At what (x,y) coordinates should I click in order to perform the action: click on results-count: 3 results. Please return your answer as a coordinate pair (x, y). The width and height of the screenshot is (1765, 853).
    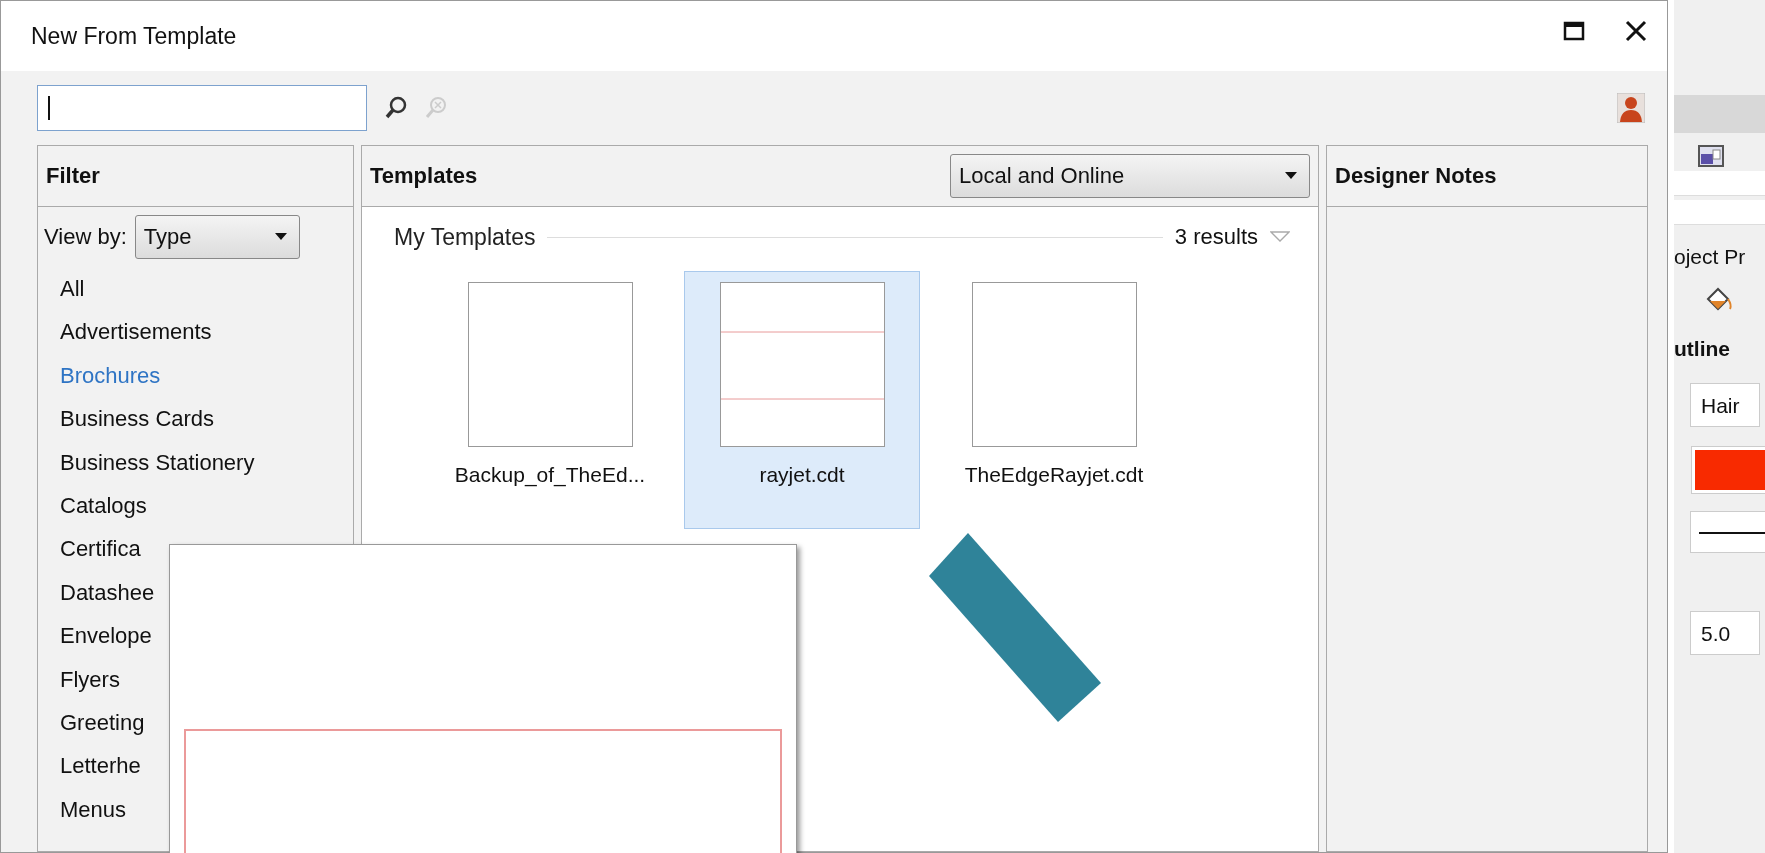
    Looking at the image, I should click on (1216, 237).